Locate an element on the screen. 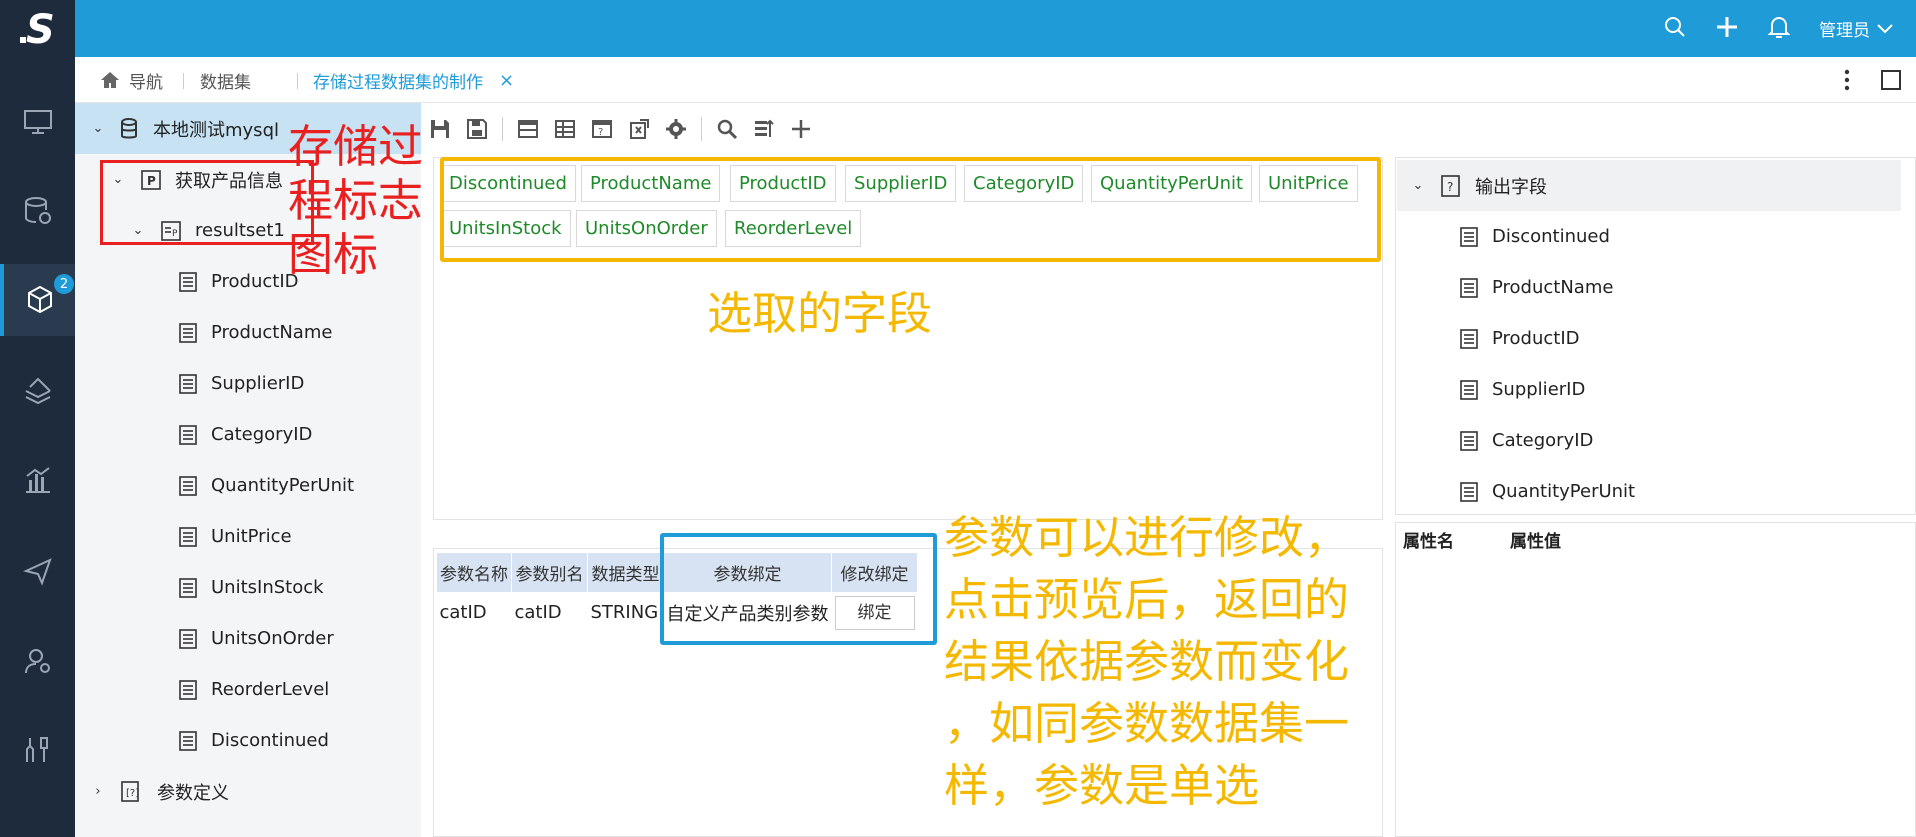  maximize-icon is located at coordinates (1891, 82).